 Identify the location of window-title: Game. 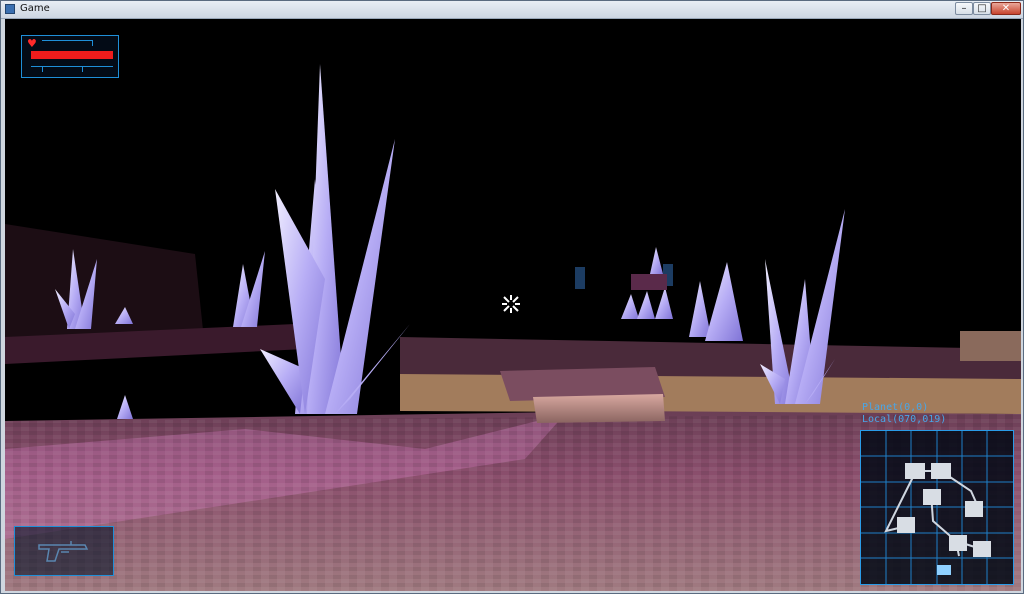
(35, 8).